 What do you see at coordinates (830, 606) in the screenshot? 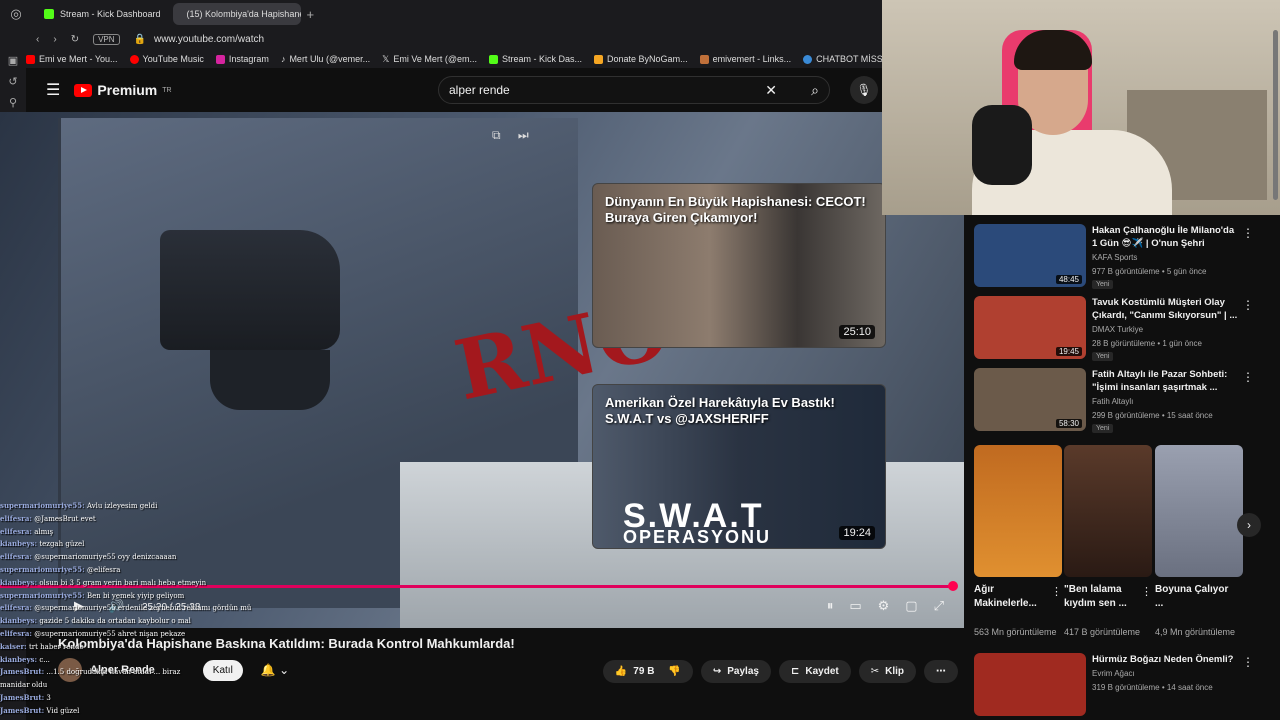
I see `autoplay-toggle-icon: ⏸` at bounding box center [830, 606].